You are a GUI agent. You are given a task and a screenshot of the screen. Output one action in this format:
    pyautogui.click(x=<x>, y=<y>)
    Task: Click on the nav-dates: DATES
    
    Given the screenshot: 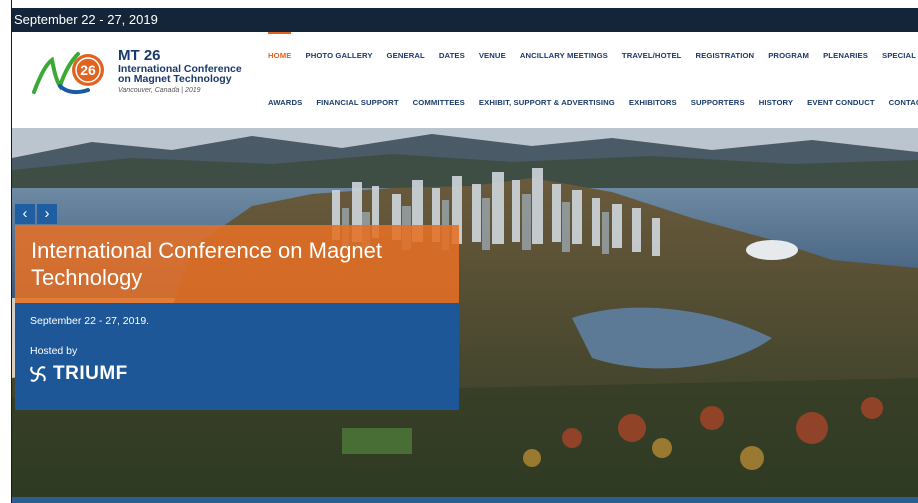 What is the action you would take?
    pyautogui.click(x=452, y=55)
    